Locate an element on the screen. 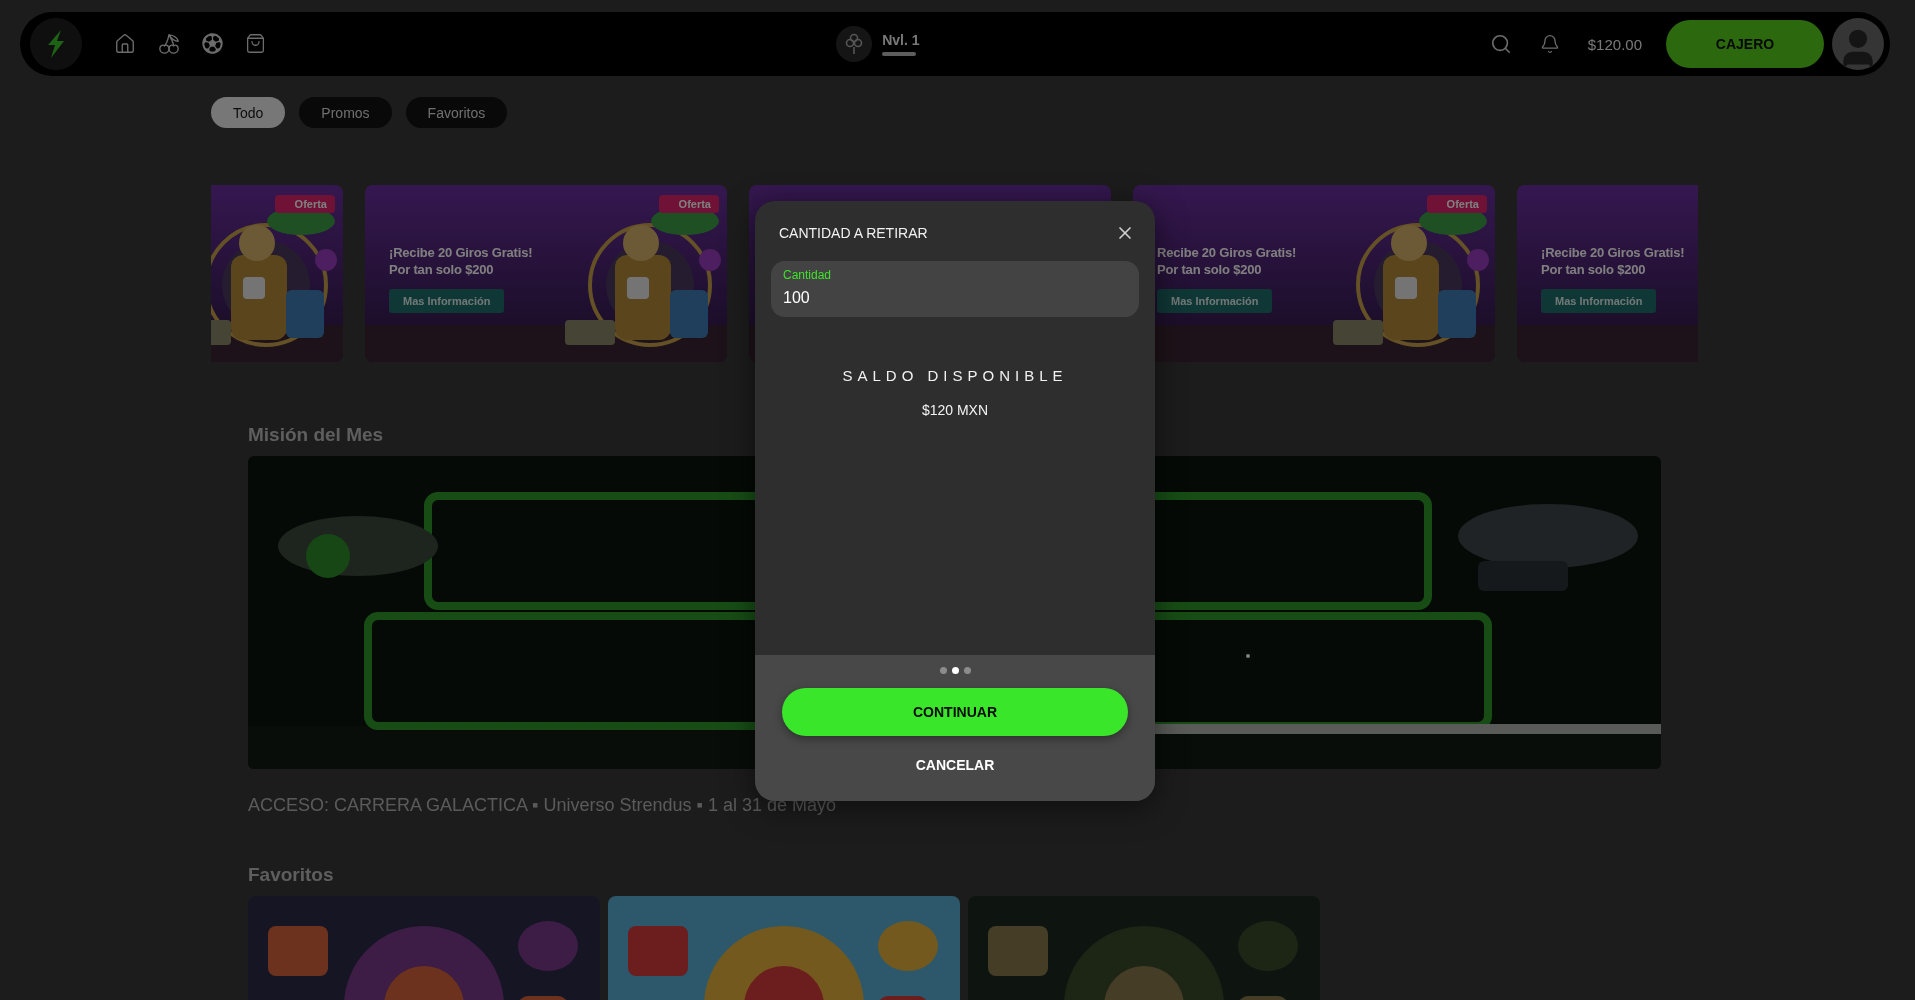  dialog-title: CANTIDAD A RETIRAR is located at coordinates (853, 233).